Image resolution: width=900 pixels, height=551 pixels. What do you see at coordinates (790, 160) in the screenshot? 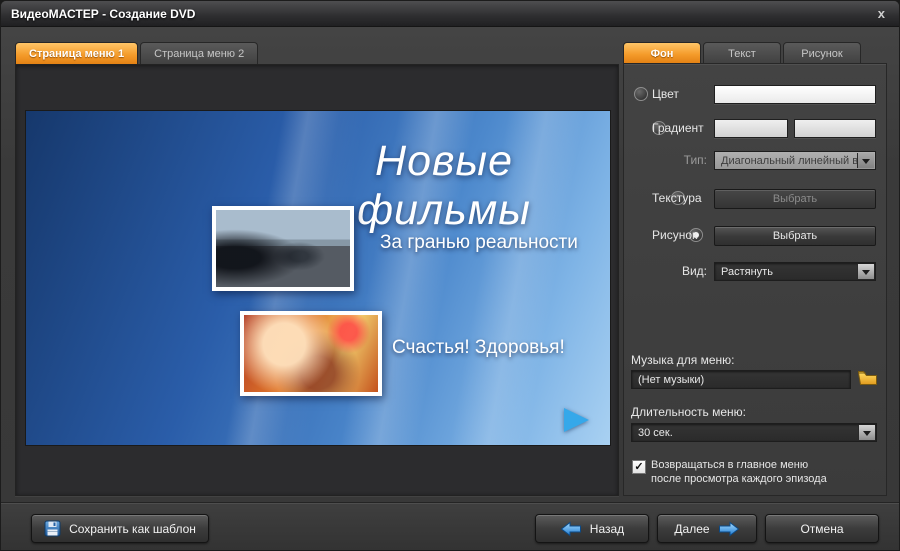
I see `gradient-type-value: Диагональный линейный в` at bounding box center [790, 160].